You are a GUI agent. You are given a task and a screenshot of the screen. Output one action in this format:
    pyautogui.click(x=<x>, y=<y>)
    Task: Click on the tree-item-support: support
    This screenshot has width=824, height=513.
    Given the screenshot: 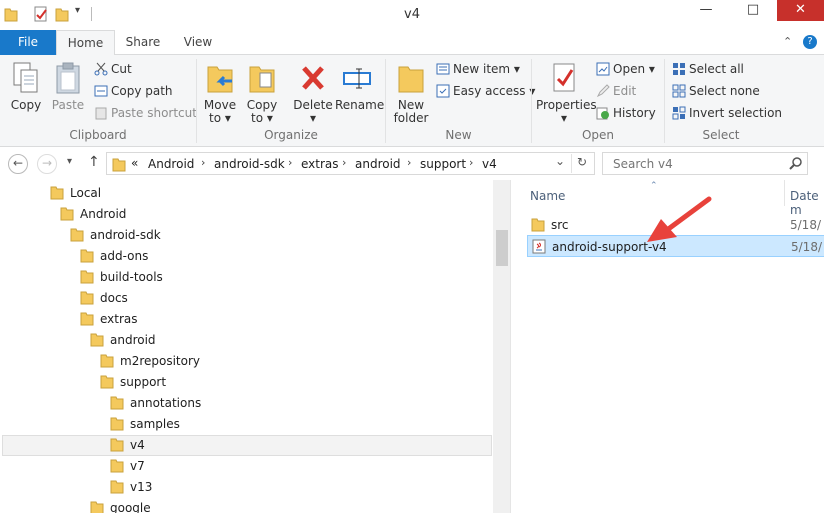 What is the action you would take?
    pyautogui.click(x=133, y=382)
    